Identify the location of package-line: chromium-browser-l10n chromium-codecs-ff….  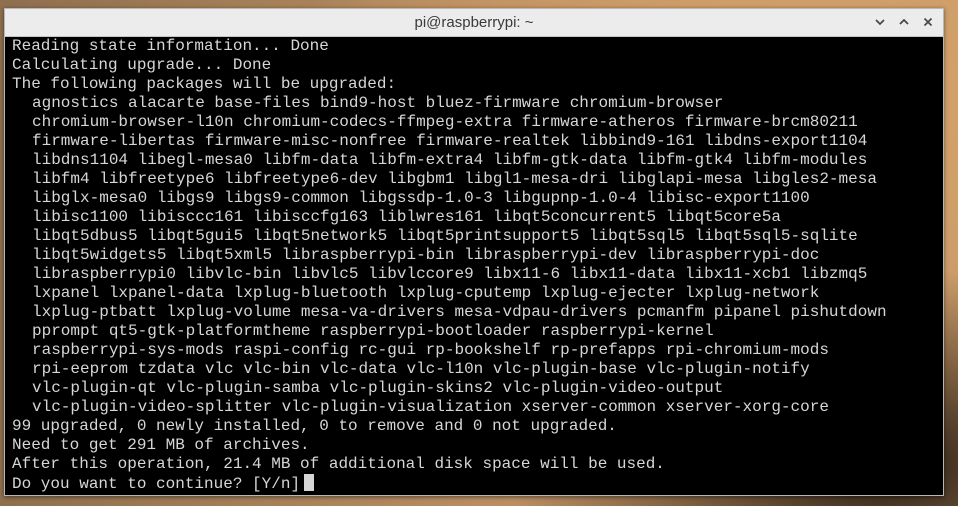
(445, 122).